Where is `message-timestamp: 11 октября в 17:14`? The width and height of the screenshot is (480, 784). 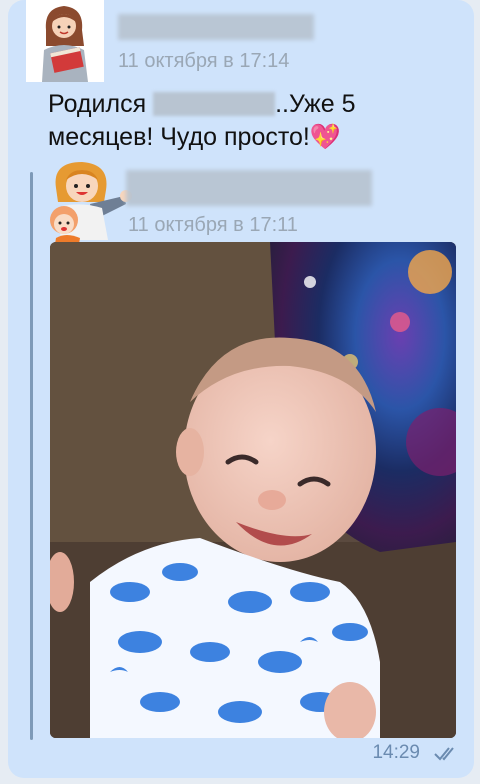 message-timestamp: 11 октября в 17:14 is located at coordinates (204, 61).